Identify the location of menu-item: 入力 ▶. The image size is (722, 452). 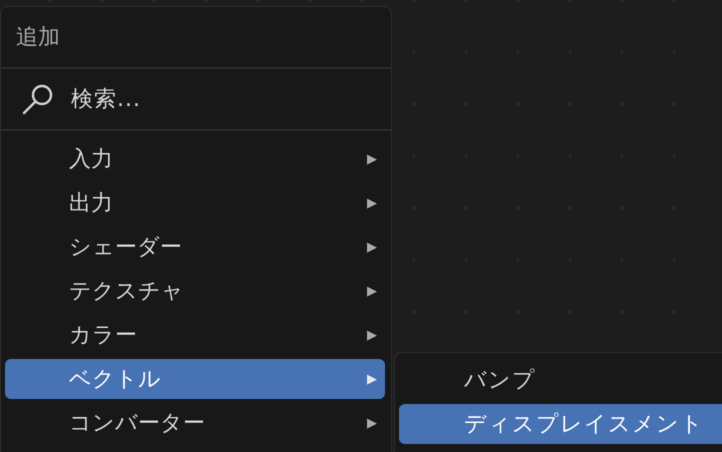
(195, 159).